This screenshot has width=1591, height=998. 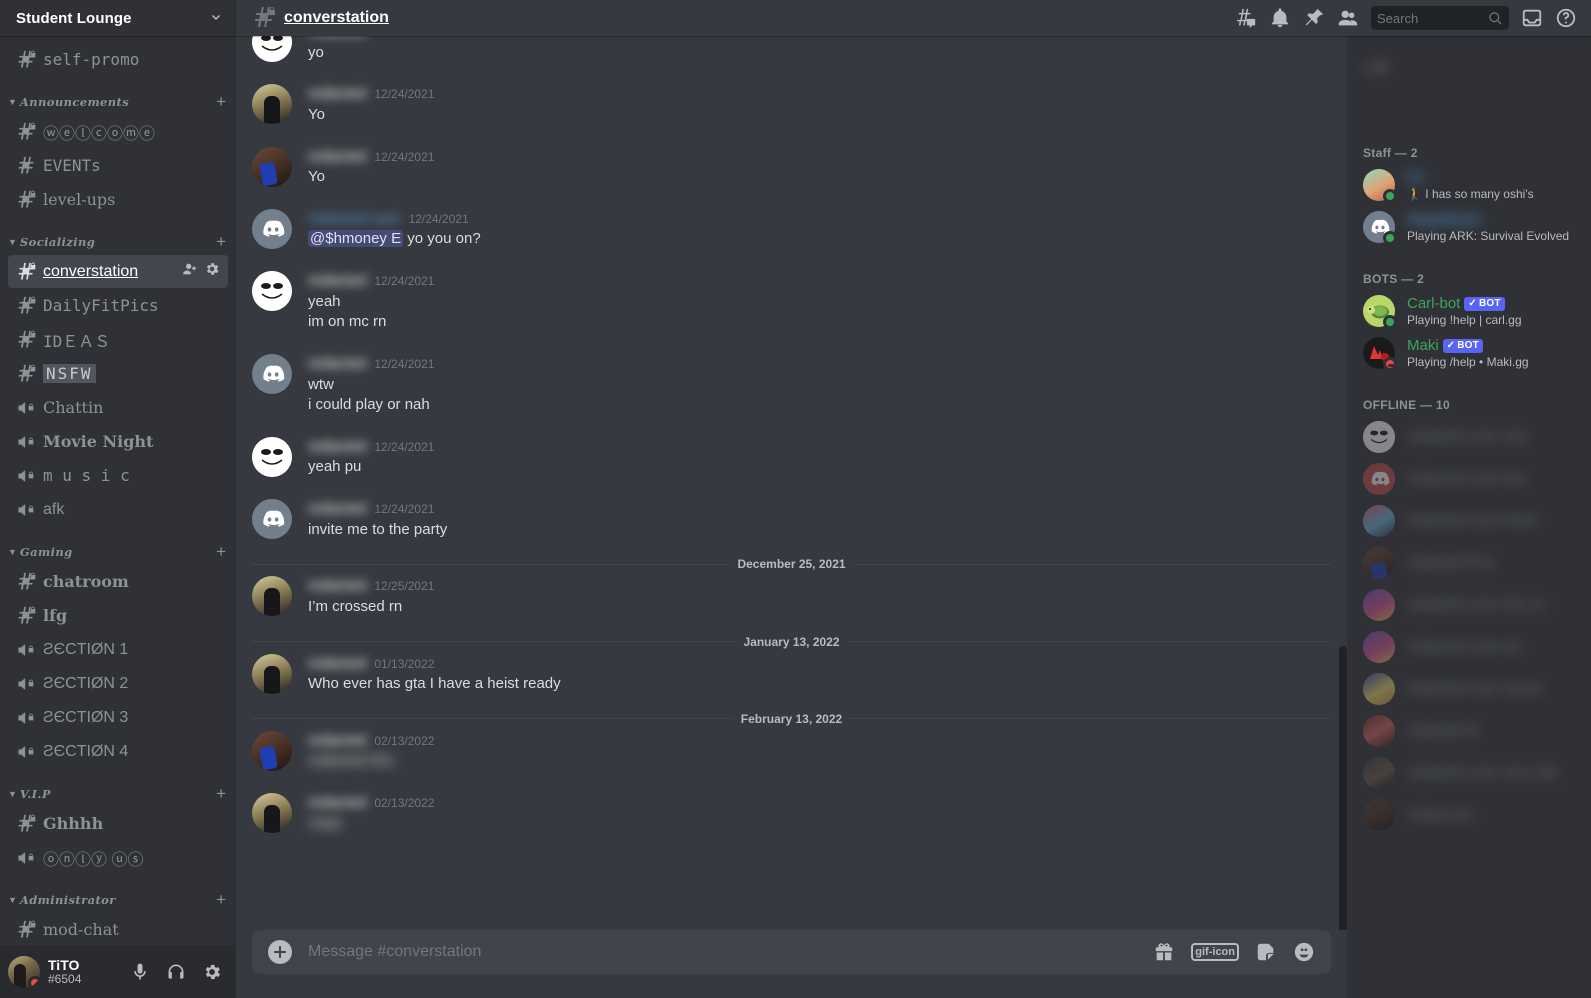 I want to click on sidebar-channel-mod-chat: mod-chat, so click(x=118, y=929).